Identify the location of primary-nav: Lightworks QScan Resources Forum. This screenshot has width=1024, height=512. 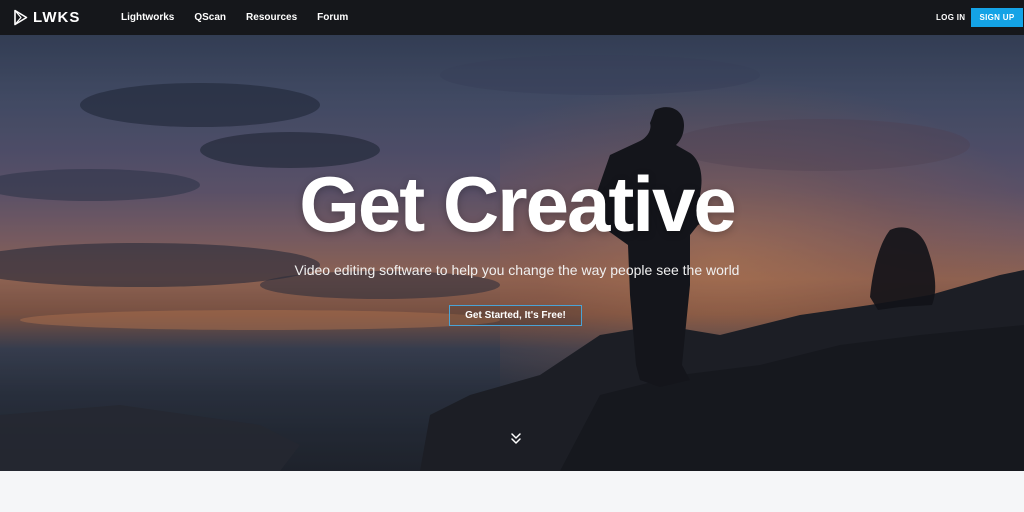
(234, 17).